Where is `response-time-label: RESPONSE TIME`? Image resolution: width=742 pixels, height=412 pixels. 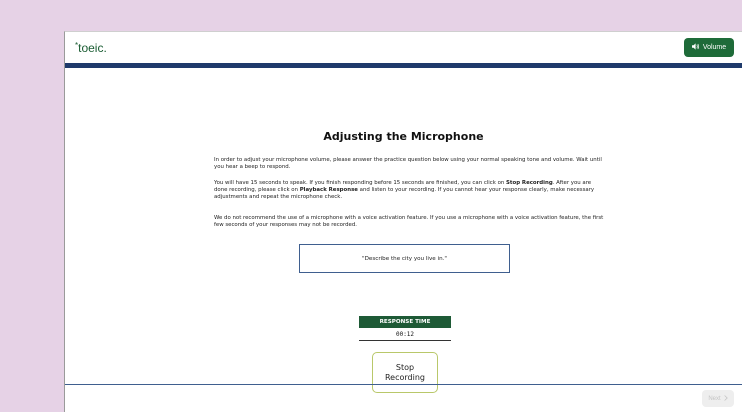 response-time-label: RESPONSE TIME is located at coordinates (405, 322).